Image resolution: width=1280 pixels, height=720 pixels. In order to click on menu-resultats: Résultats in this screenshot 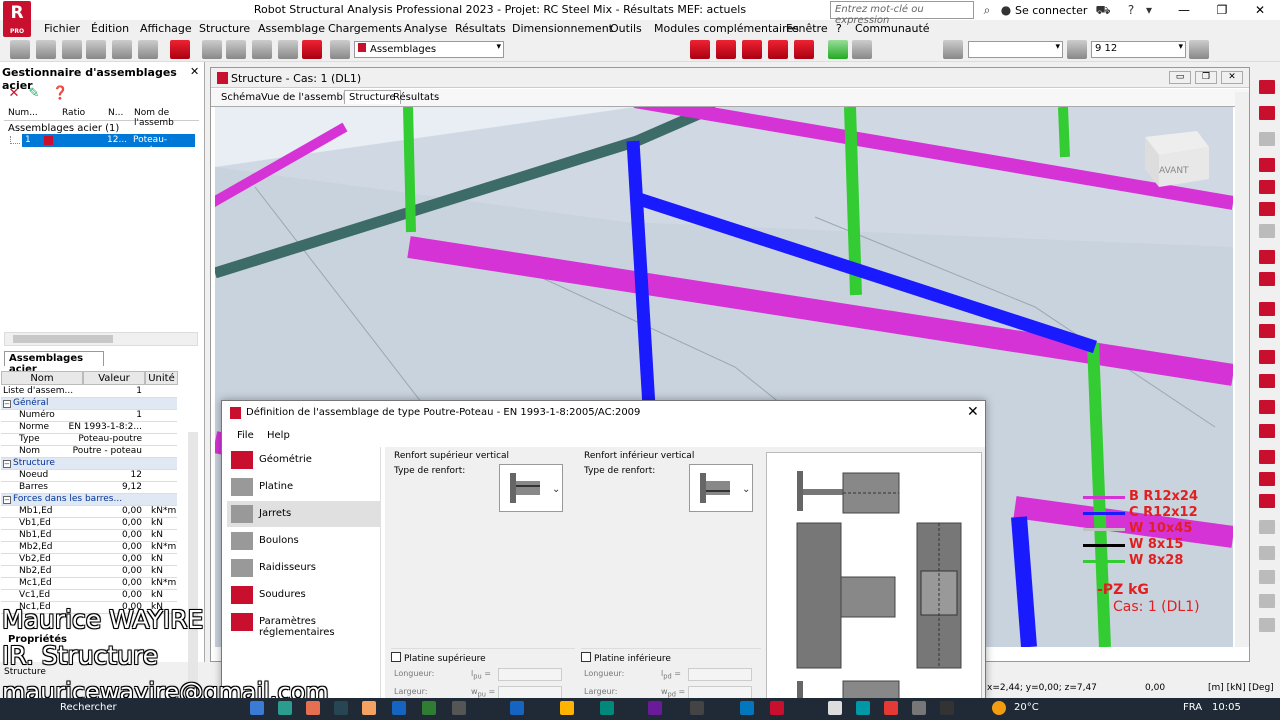, I will do `click(480, 28)`.